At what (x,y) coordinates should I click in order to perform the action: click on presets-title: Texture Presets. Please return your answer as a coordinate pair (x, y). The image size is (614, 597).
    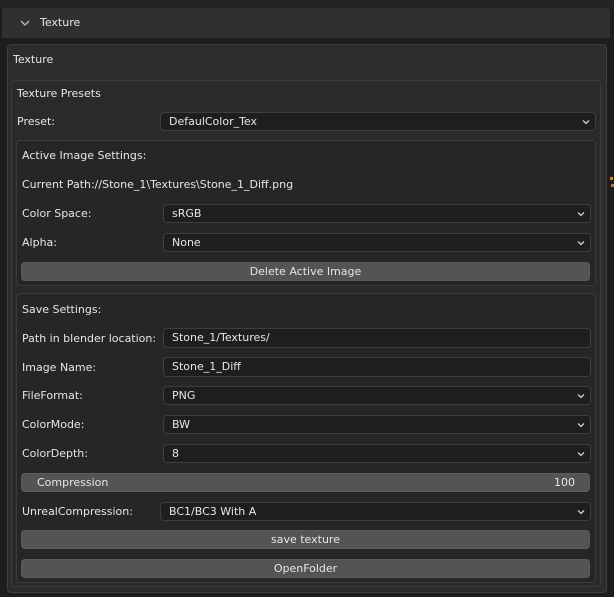
    Looking at the image, I should click on (59, 93).